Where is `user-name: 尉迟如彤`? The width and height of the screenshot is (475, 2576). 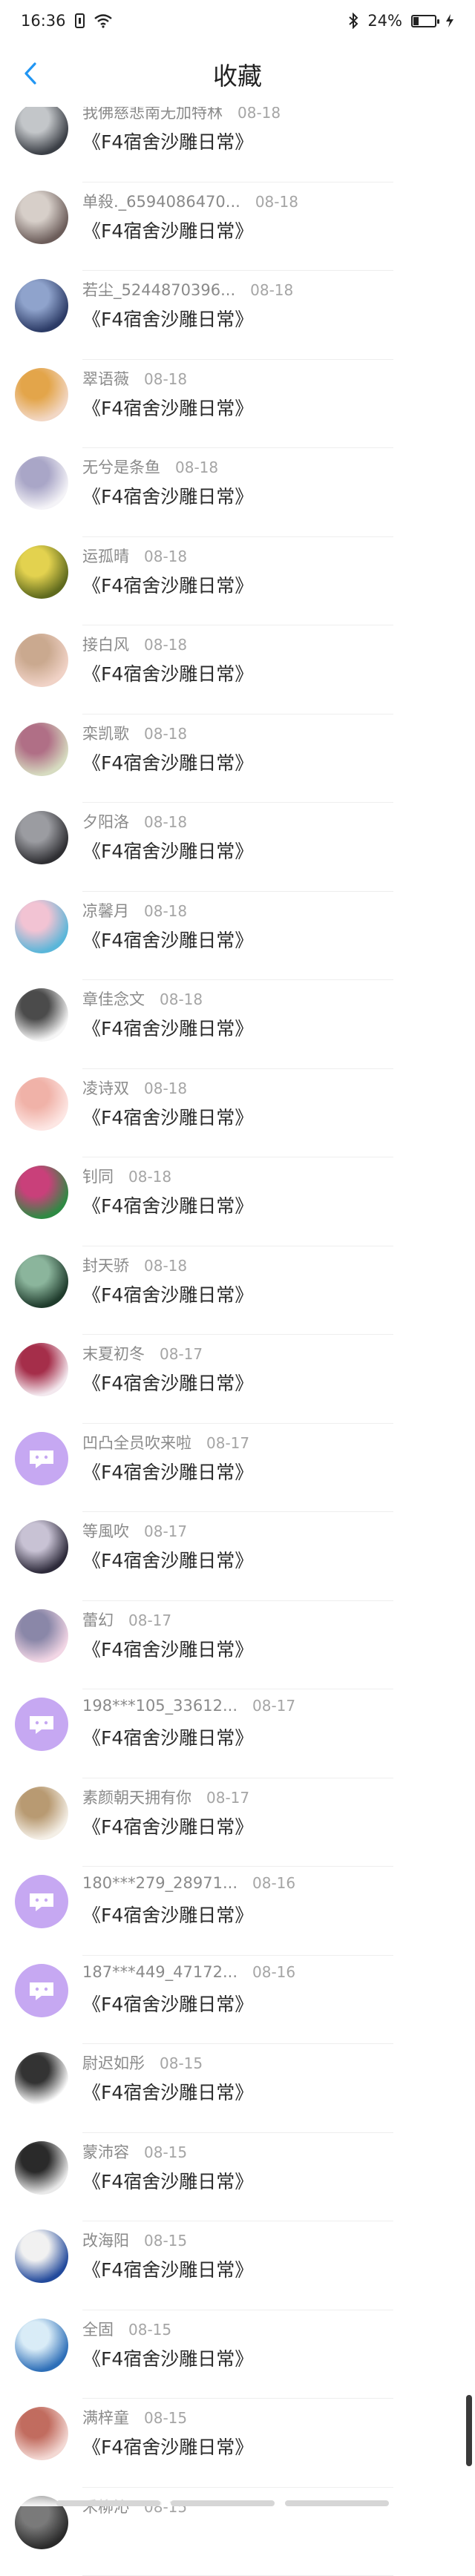
user-name: 尉迟如彤 is located at coordinates (113, 2063).